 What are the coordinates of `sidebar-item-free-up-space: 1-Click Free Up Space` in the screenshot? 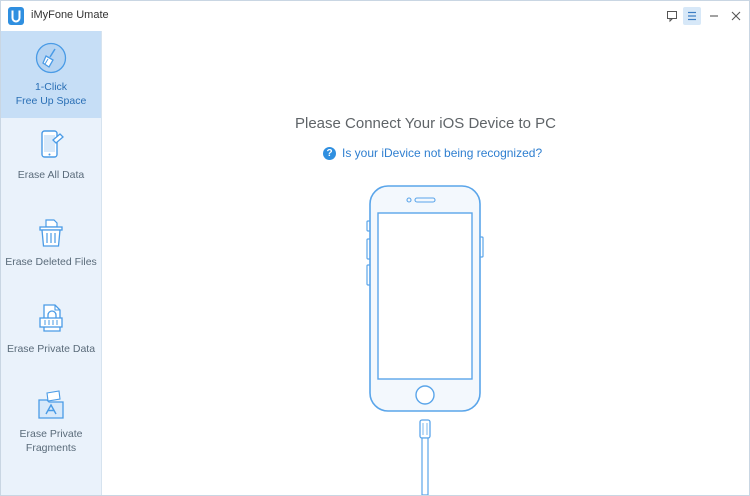 It's located at (51, 74).